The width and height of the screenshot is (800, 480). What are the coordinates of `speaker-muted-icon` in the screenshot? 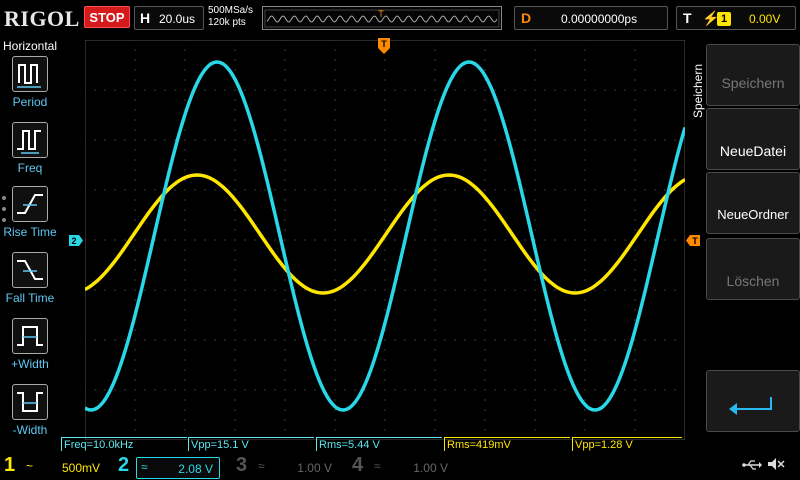 It's located at (776, 466).